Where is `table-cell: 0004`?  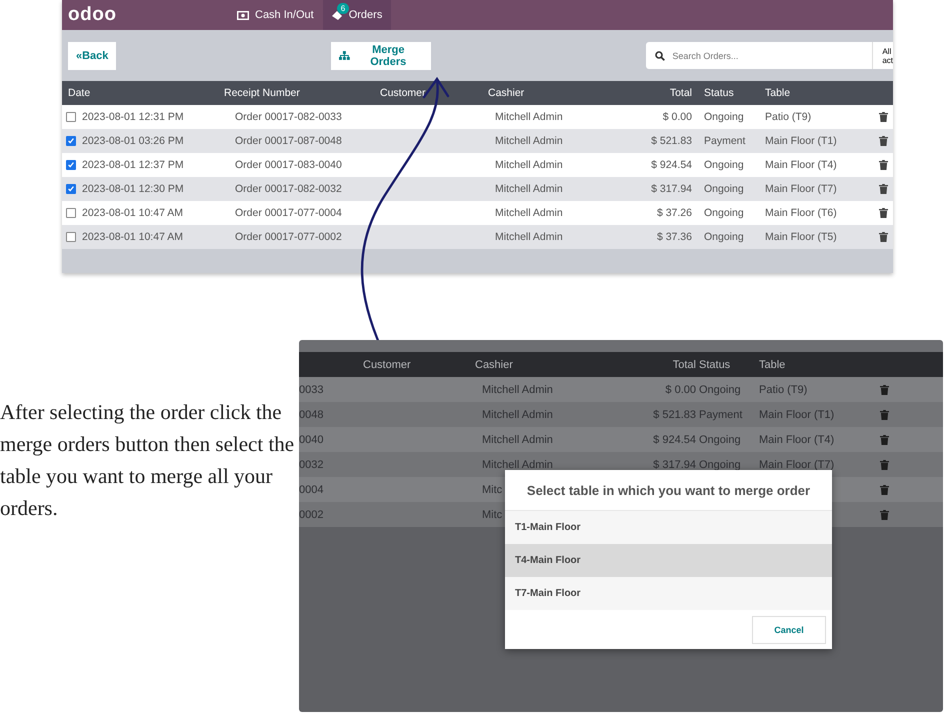
table-cell: 0004 is located at coordinates (311, 490).